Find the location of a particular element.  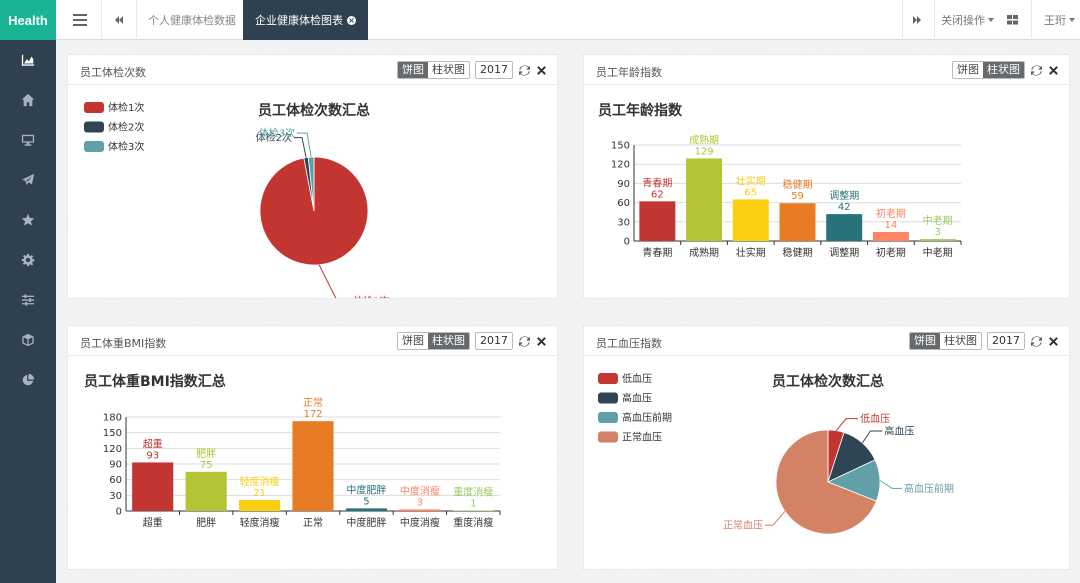

bar-value-label: 65 is located at coordinates (750, 192).